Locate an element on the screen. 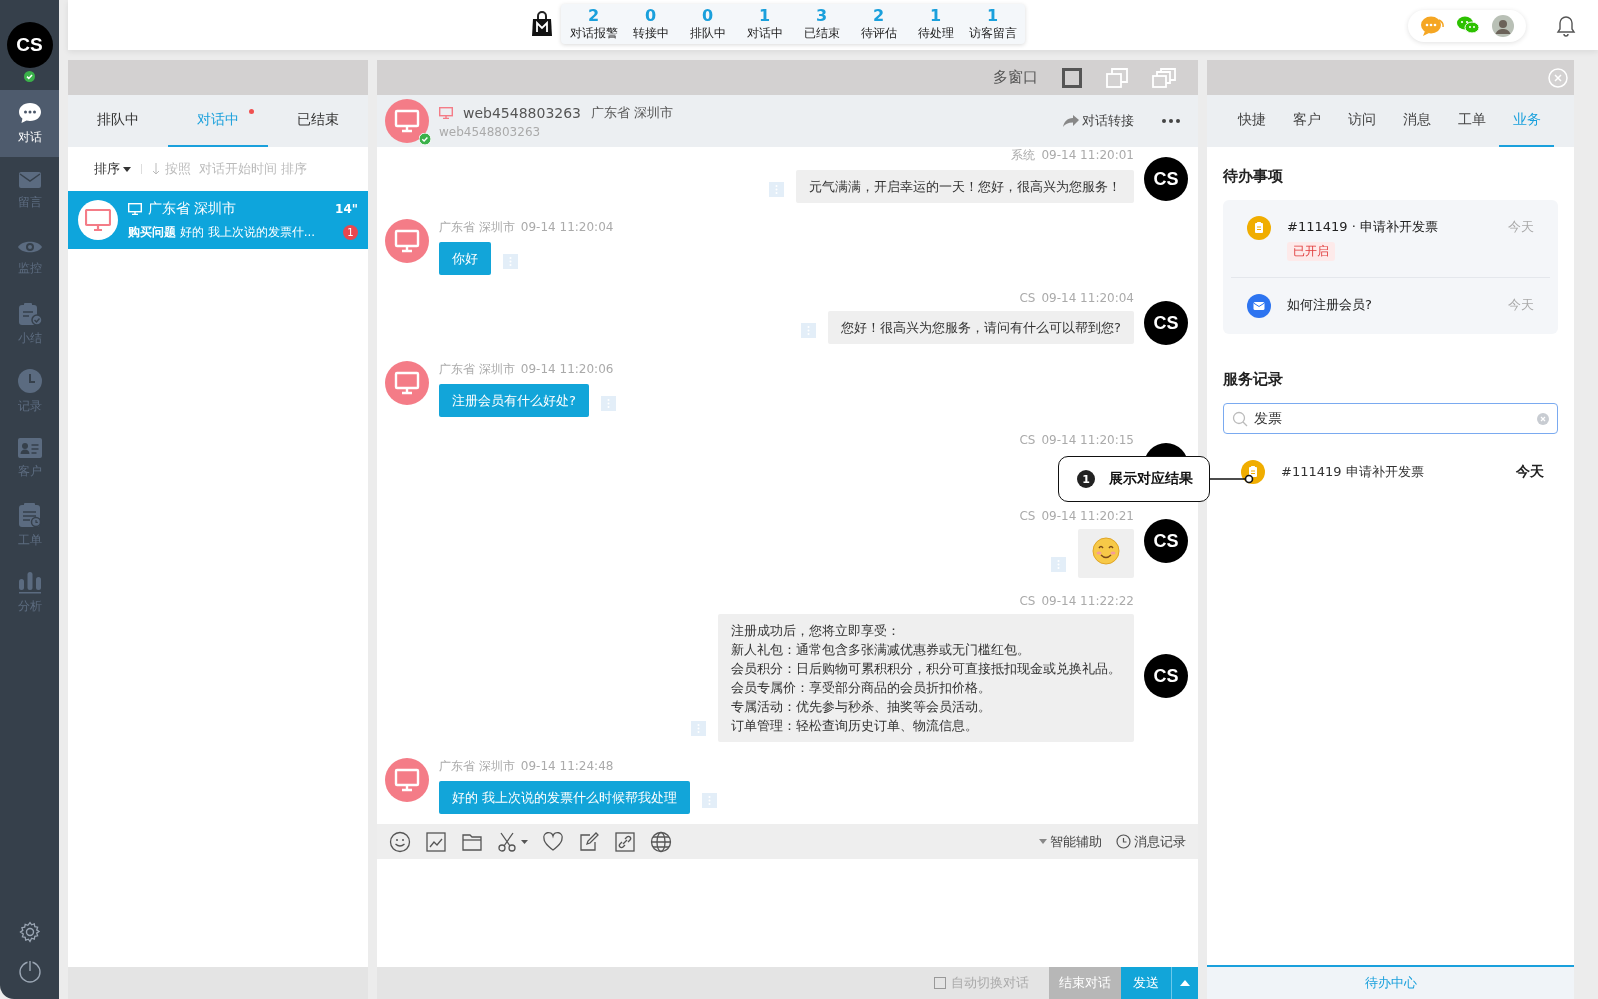 This screenshot has height=999, width=1598. scissors-icon is located at coordinates (508, 841).